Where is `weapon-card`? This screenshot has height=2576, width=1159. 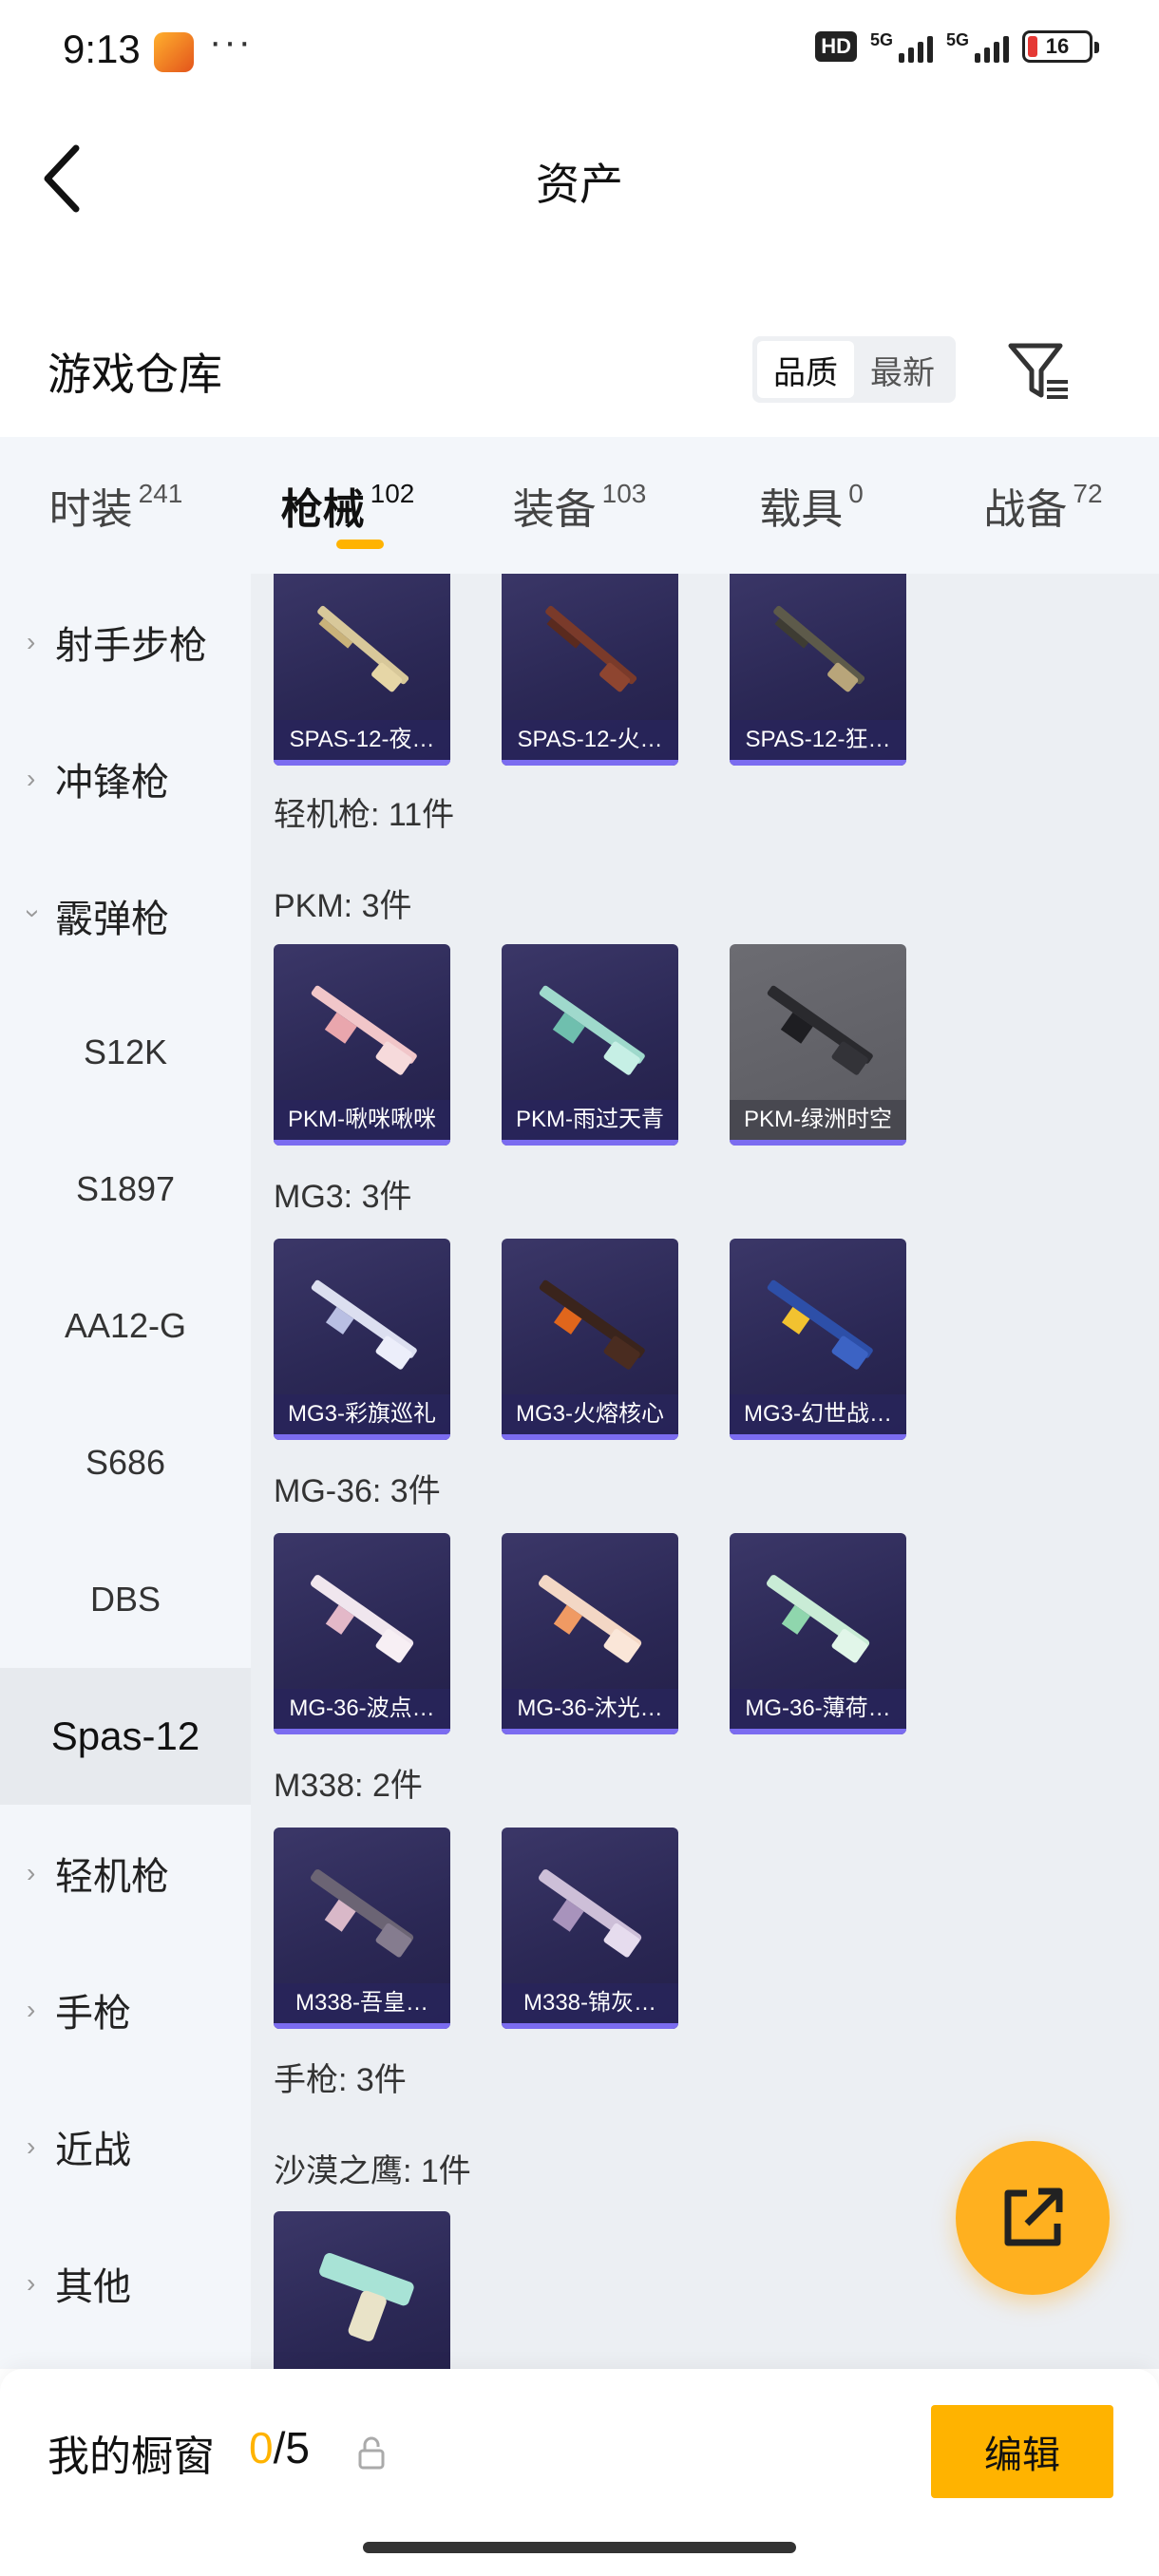 weapon-card is located at coordinates (362, 2290).